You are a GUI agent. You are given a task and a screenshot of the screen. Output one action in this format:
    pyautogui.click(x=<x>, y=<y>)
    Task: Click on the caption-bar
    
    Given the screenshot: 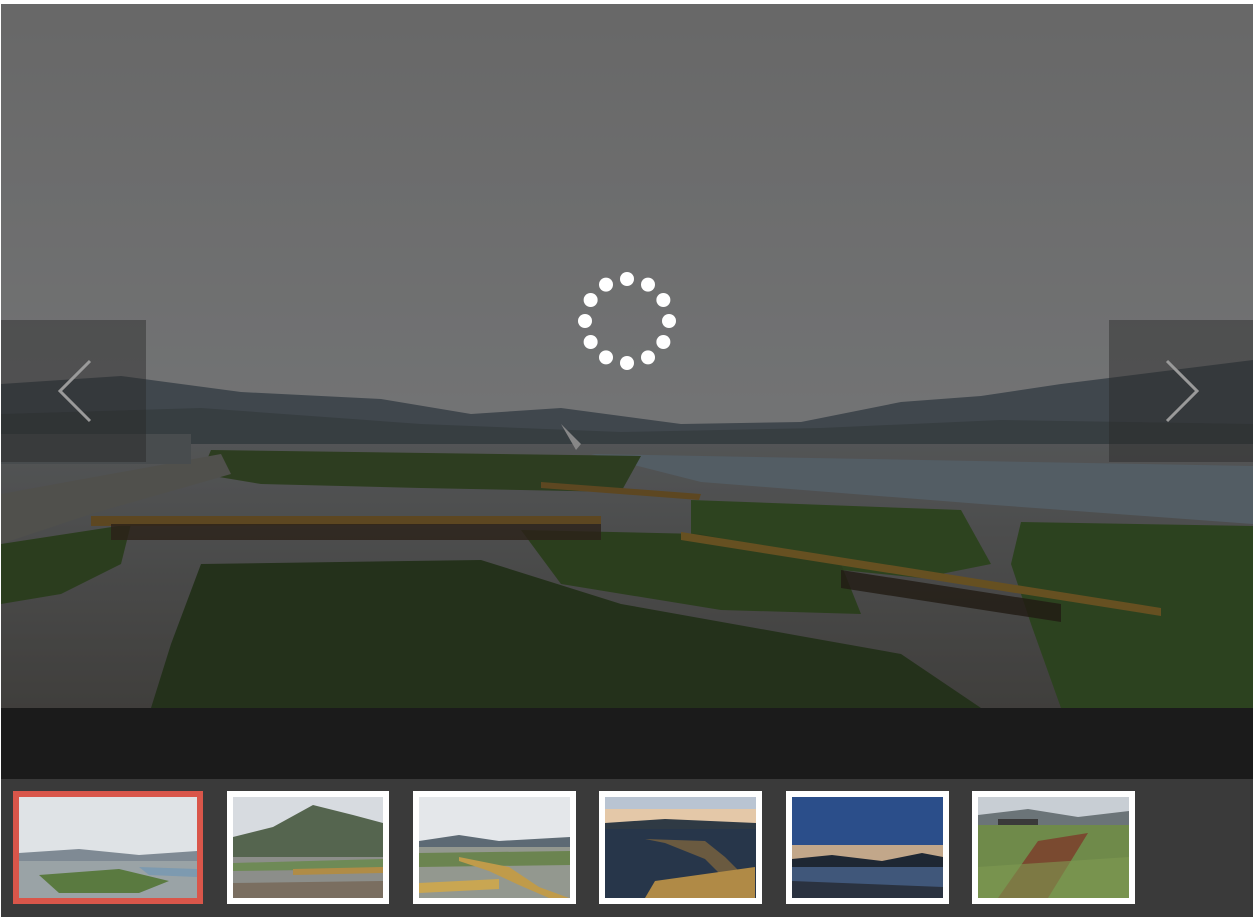 What is the action you would take?
    pyautogui.click(x=627, y=743)
    